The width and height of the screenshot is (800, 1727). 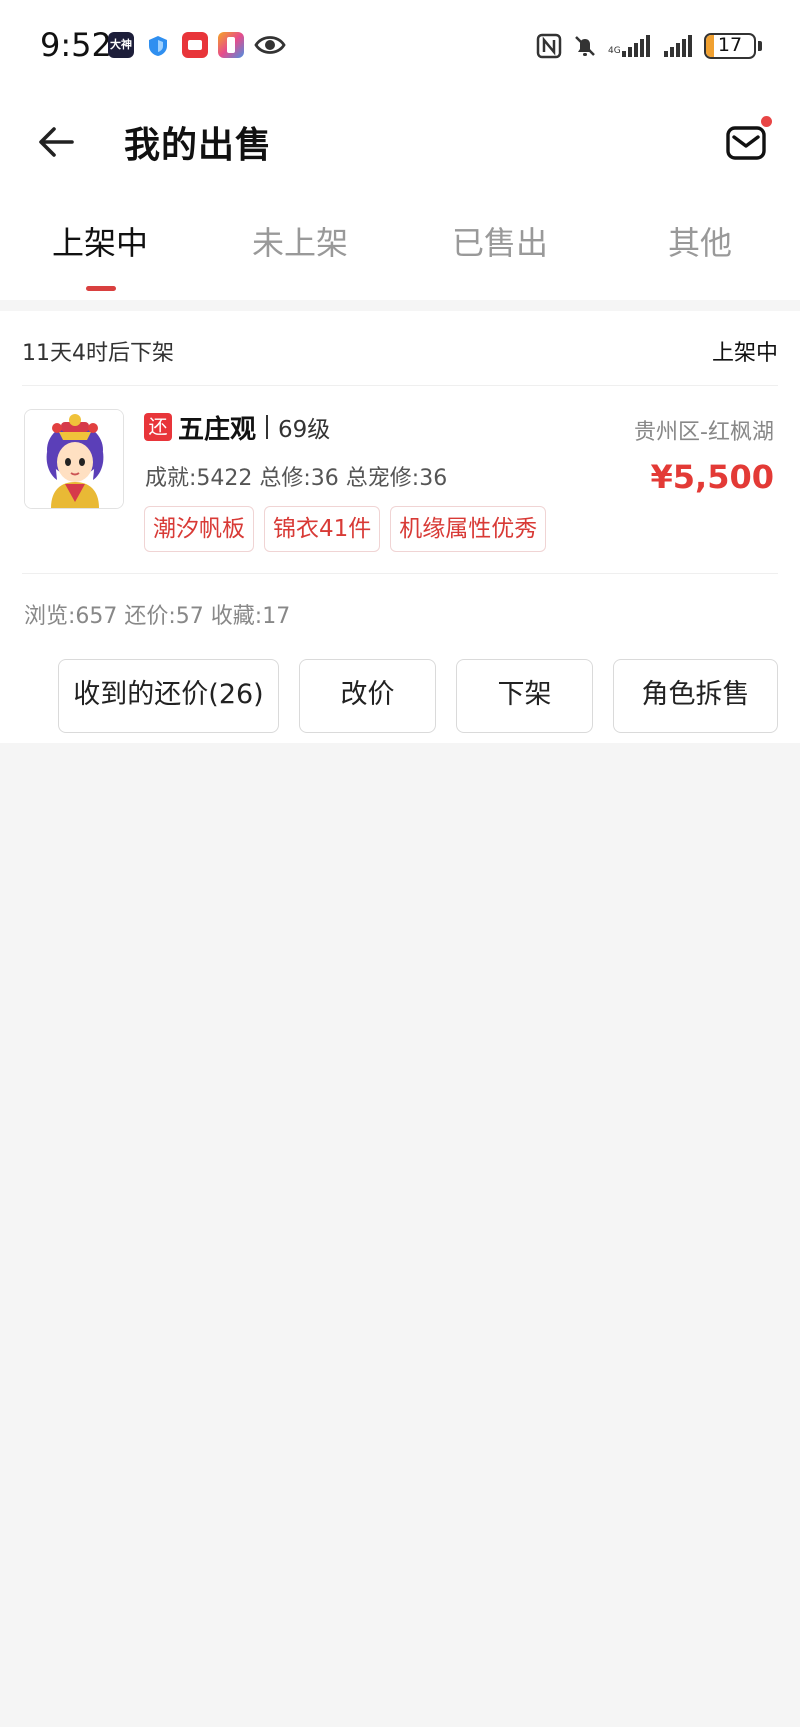 What do you see at coordinates (158, 46) in the screenshot?
I see `shield-app-icon` at bounding box center [158, 46].